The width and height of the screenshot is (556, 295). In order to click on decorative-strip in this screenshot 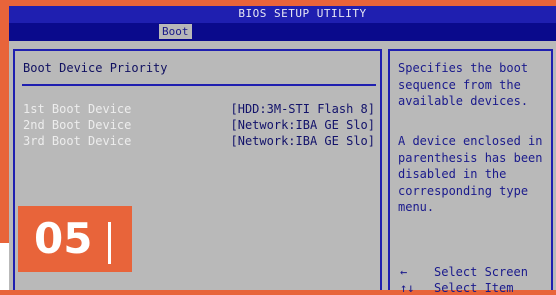, I will do `click(4, 266)`.